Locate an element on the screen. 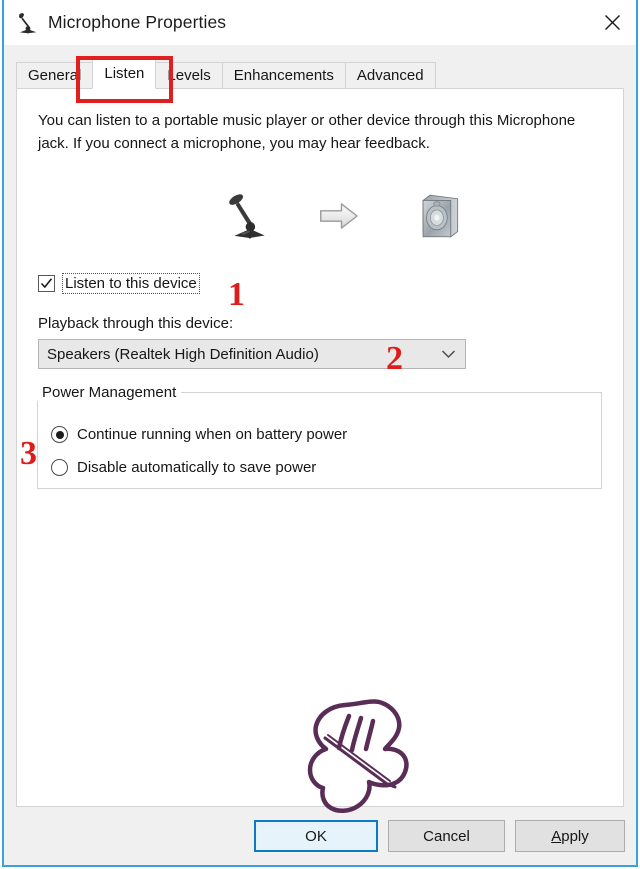 This screenshot has width=640, height=869. checkmark-icon is located at coordinates (46, 283).